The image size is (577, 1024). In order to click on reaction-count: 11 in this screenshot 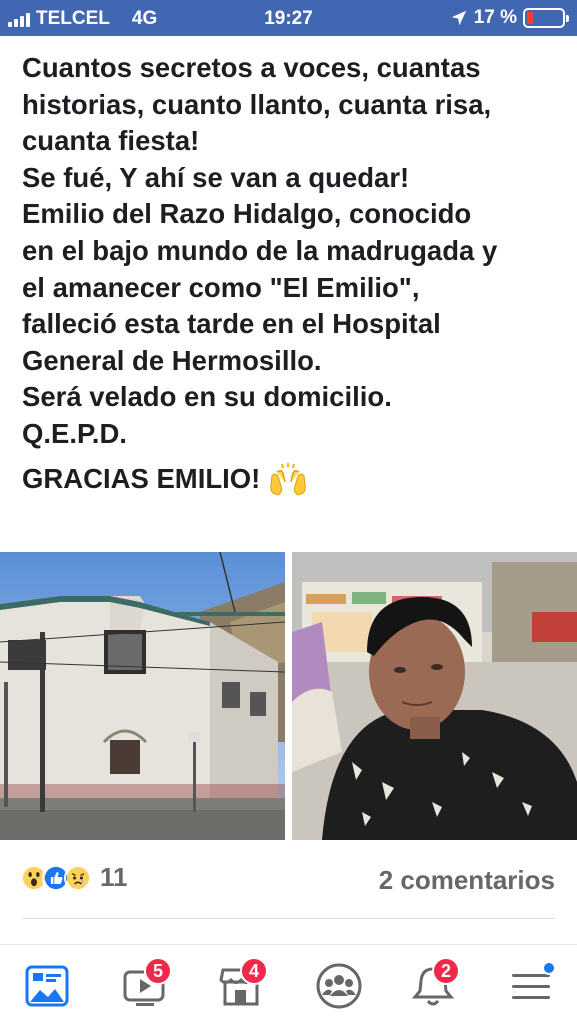, I will do `click(114, 877)`.